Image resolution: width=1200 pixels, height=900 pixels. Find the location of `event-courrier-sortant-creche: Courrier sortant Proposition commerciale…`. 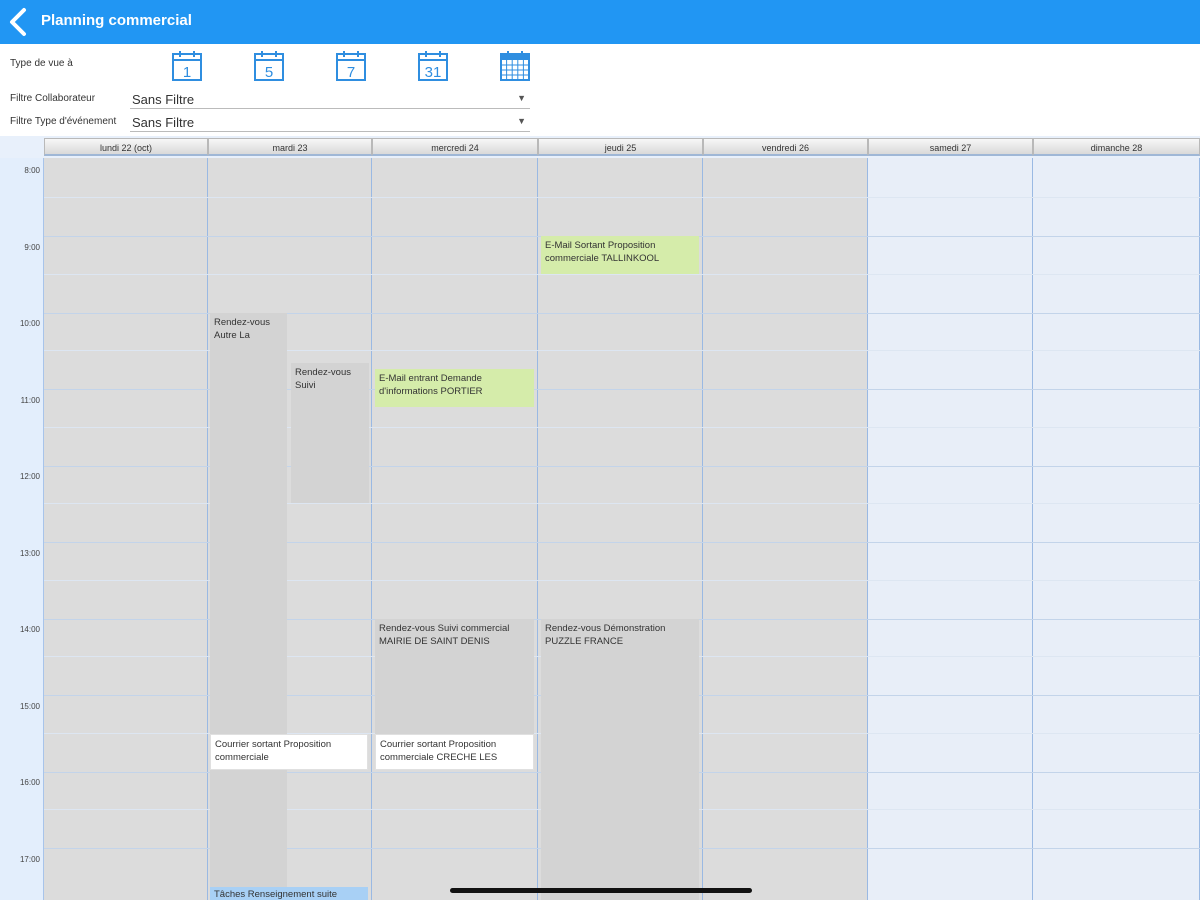

event-courrier-sortant-creche: Courrier sortant Proposition commerciale… is located at coordinates (454, 752).